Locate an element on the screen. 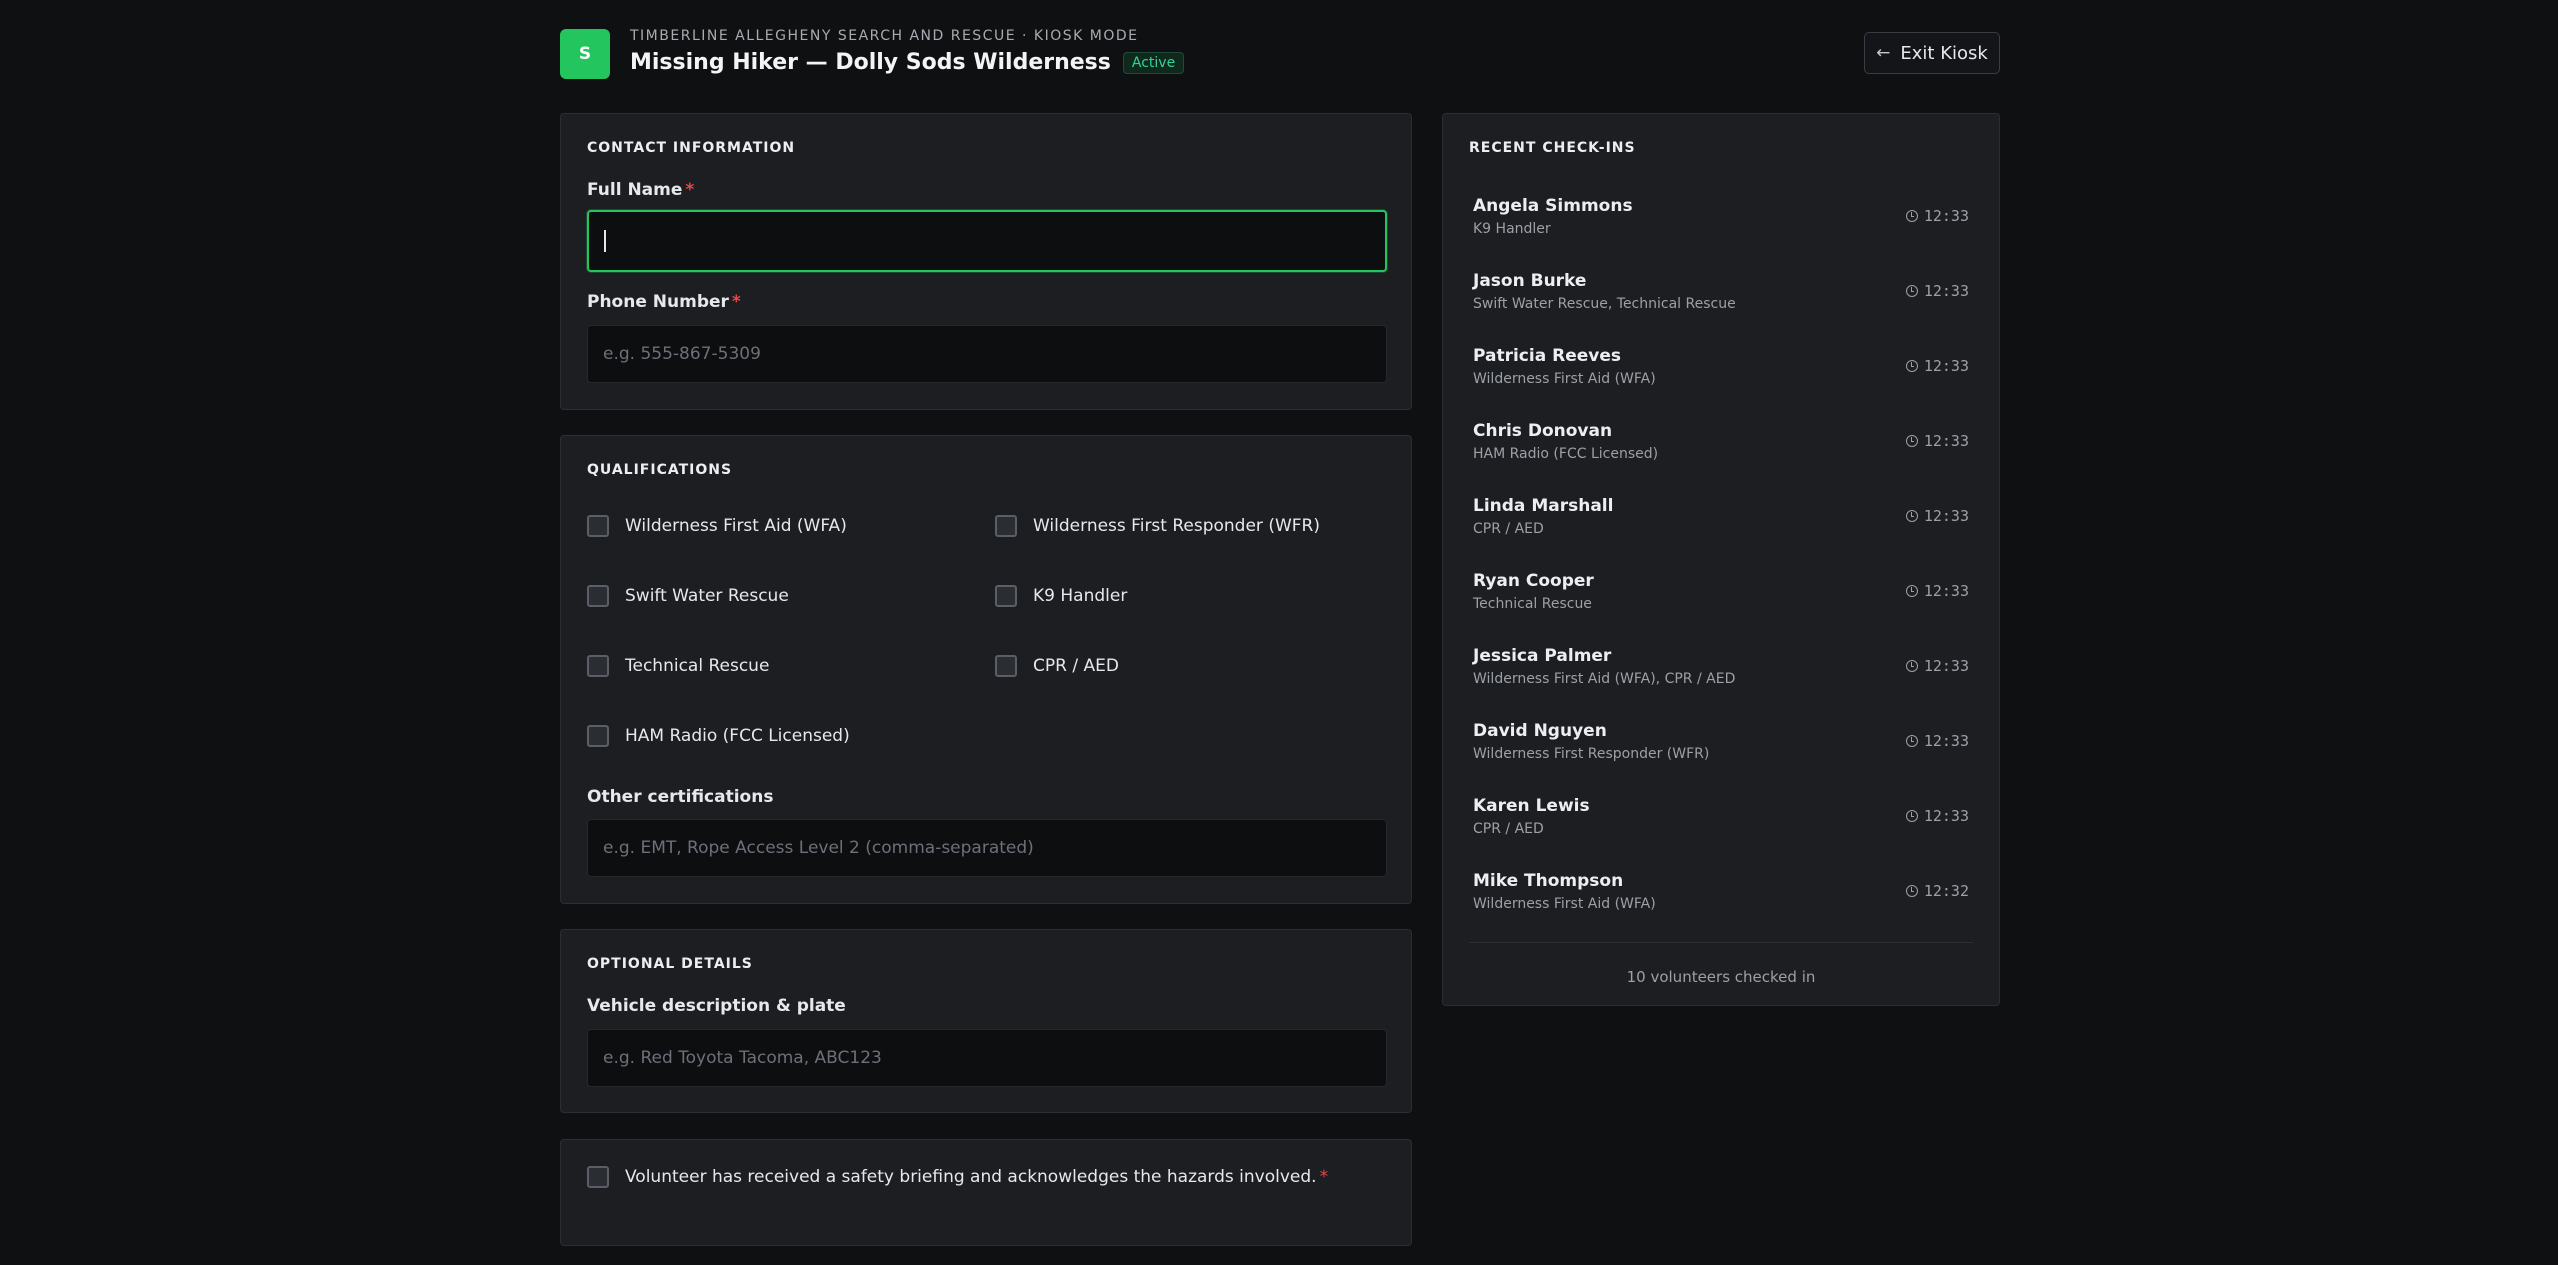  volunteer-name: Linda Marshall is located at coordinates (1543, 506).